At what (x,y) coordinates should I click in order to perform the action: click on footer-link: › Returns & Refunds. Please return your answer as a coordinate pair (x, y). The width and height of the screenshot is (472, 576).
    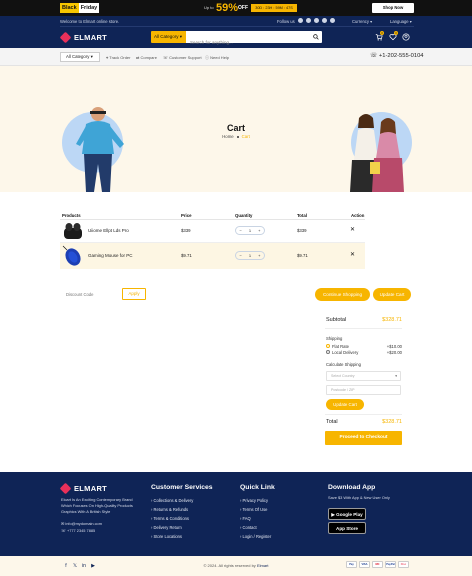
    Looking at the image, I should click on (169, 509).